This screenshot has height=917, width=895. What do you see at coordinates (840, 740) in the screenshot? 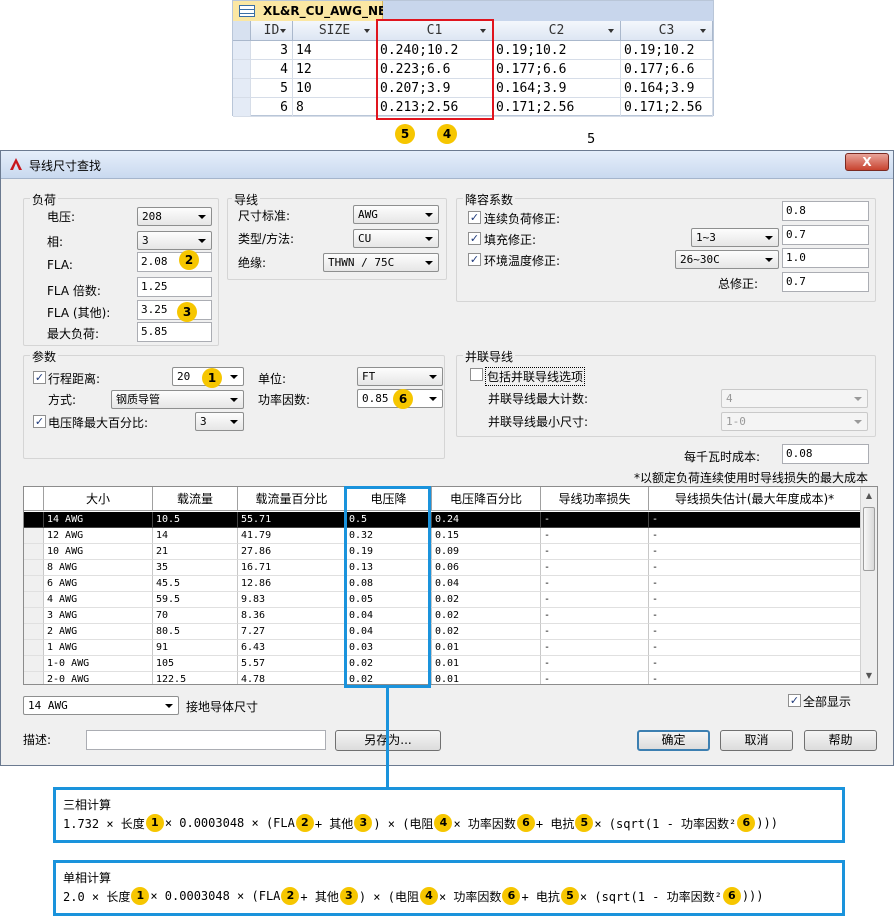
I see `help-button: 帮助` at bounding box center [840, 740].